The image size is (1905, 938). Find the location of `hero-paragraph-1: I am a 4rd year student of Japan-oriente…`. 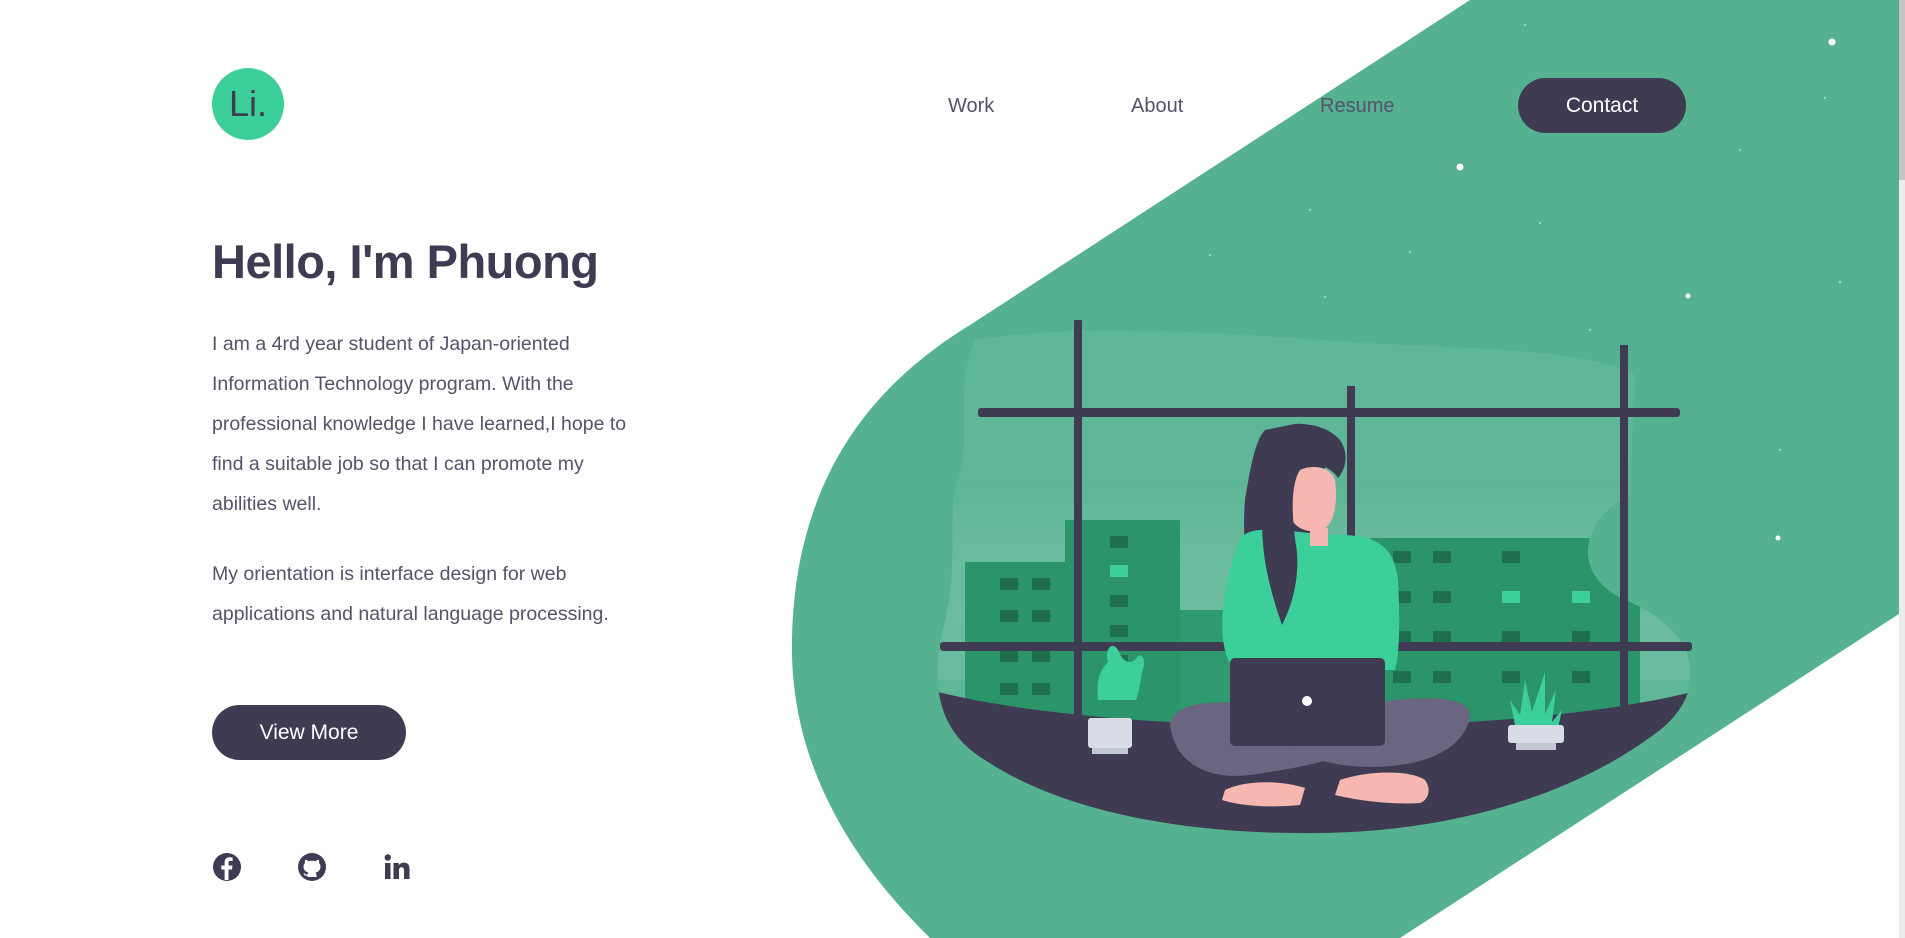

hero-paragraph-1: I am a 4rd year student of Japan-oriente… is located at coordinates (419, 424).